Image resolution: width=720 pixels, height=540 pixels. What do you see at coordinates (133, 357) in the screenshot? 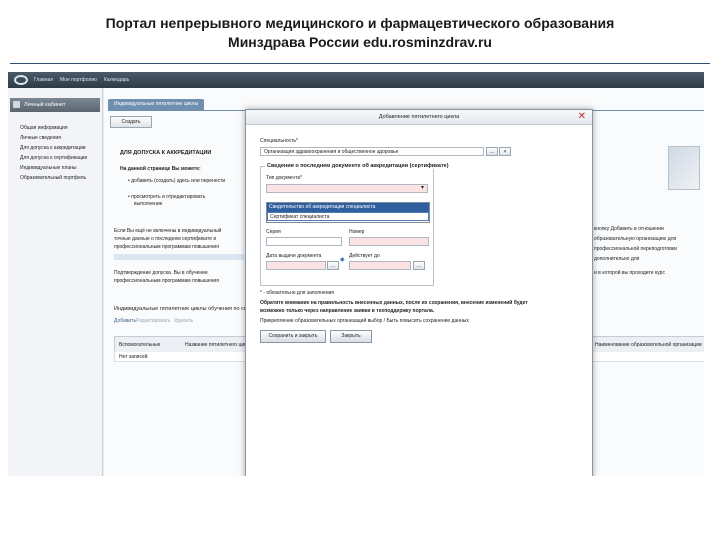
I see `grid-empty-text: Нет записей` at bounding box center [133, 357].